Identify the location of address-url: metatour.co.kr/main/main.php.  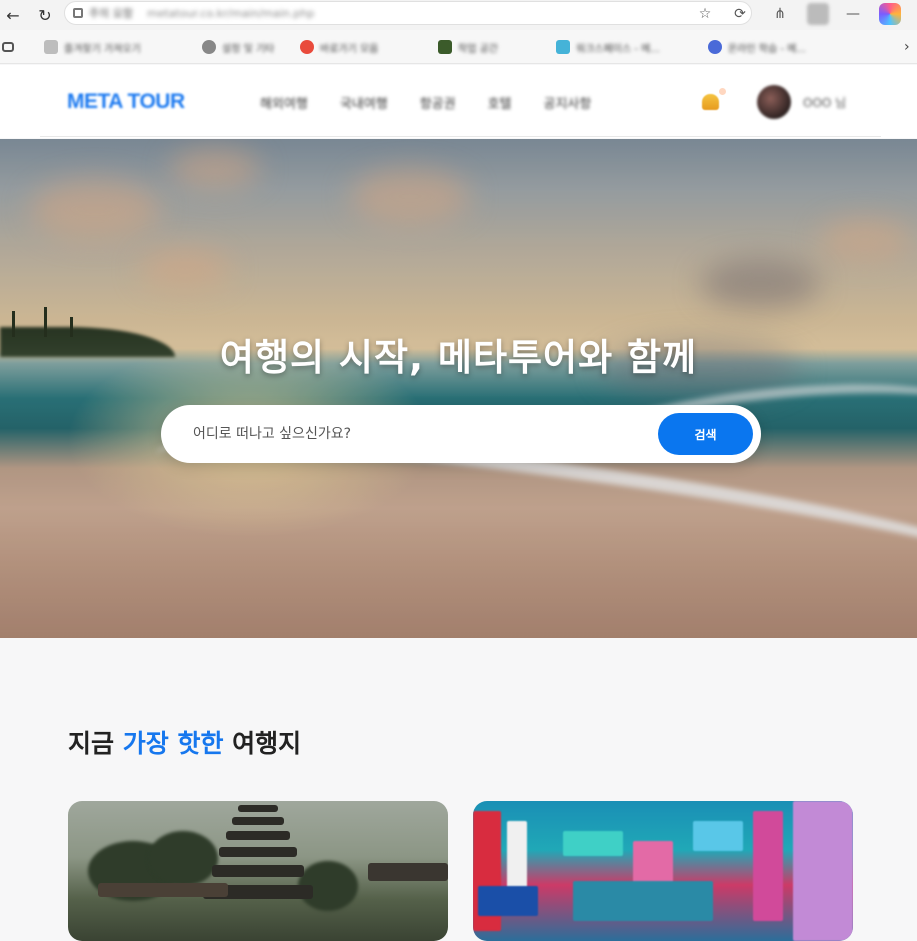
(230, 13).